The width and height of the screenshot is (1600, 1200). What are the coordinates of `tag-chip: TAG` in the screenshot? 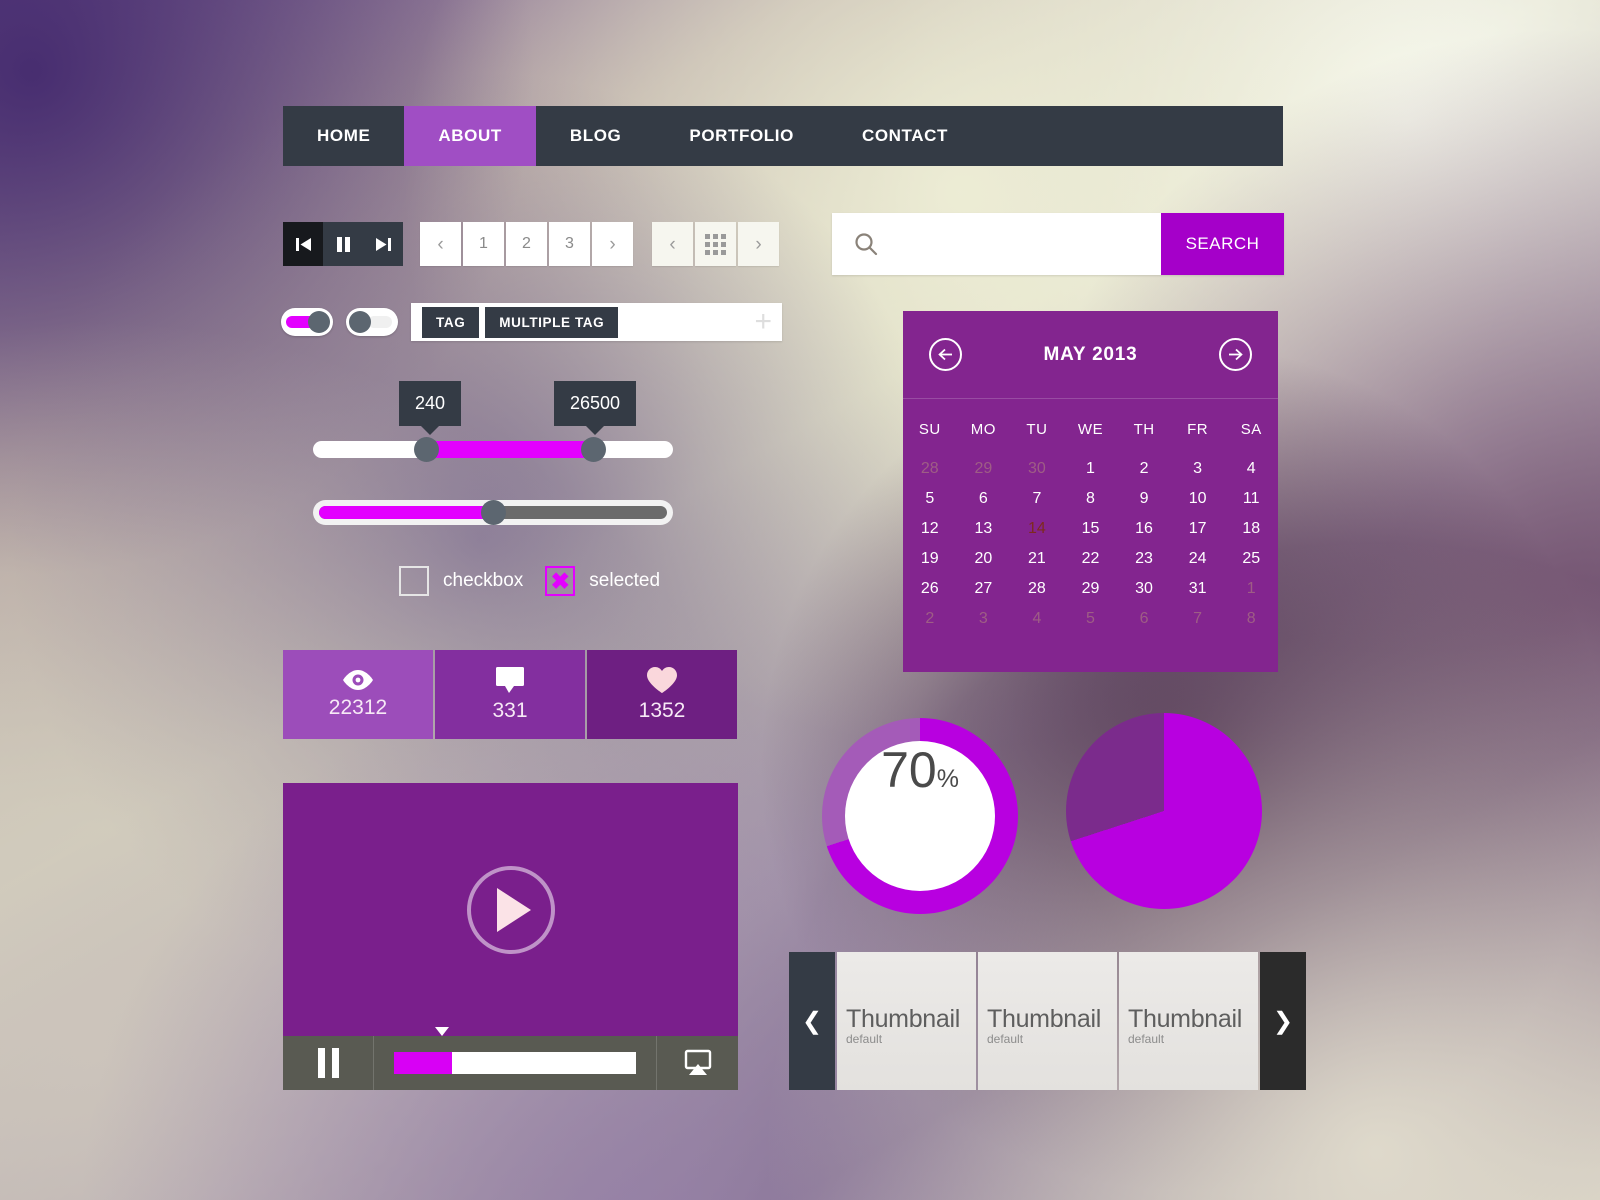 It's located at (451, 322).